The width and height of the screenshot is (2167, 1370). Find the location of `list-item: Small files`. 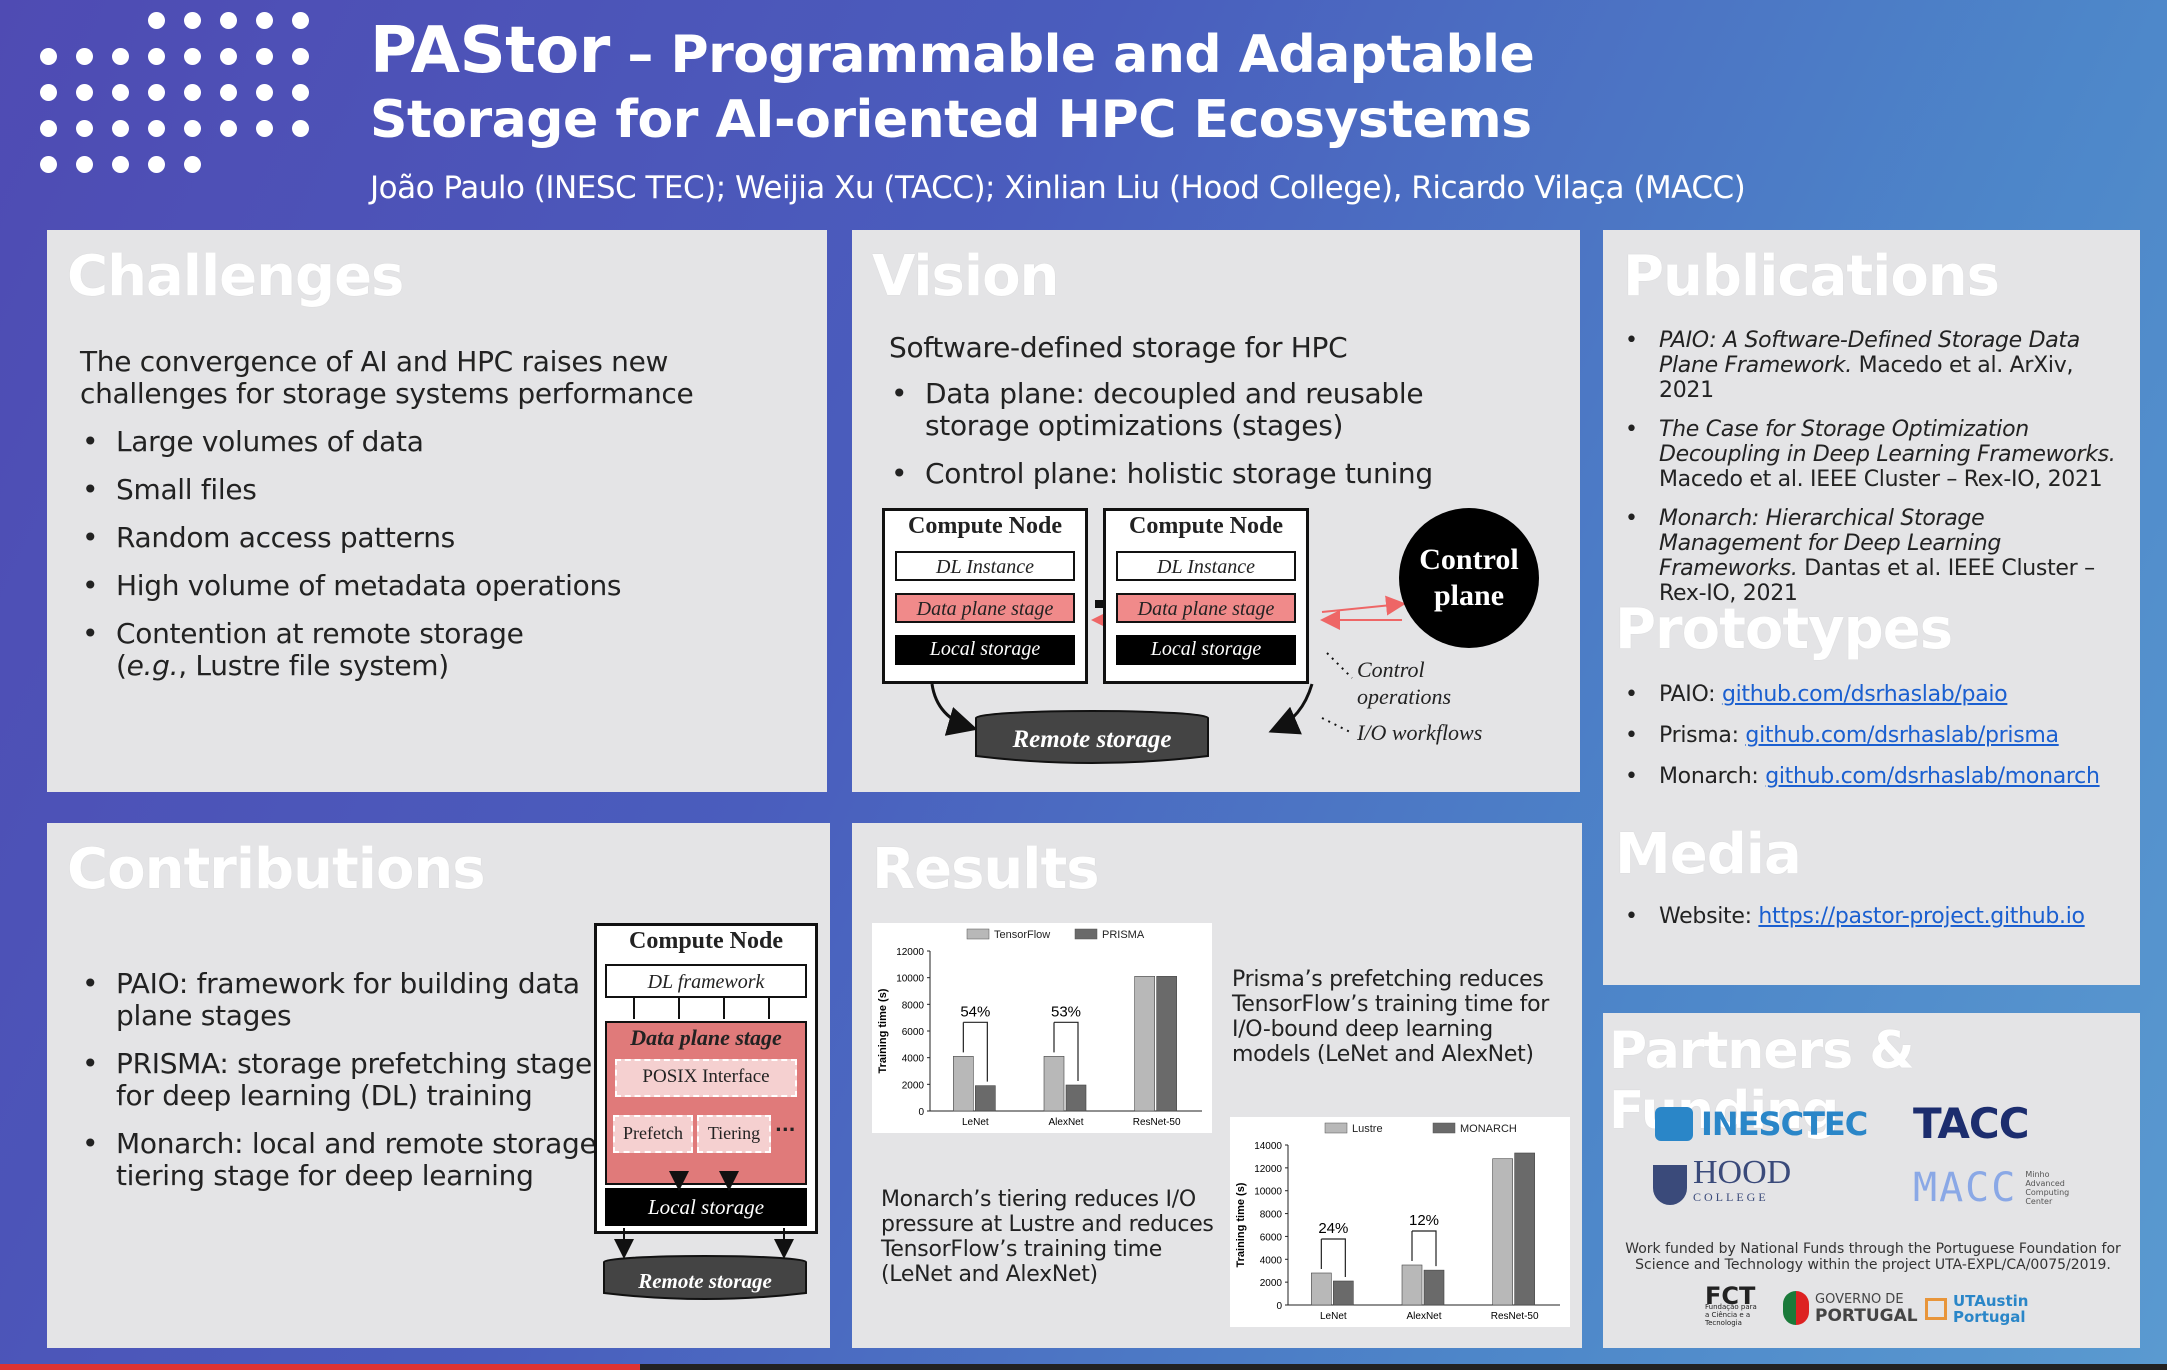

list-item: Small files is located at coordinates (440, 490).